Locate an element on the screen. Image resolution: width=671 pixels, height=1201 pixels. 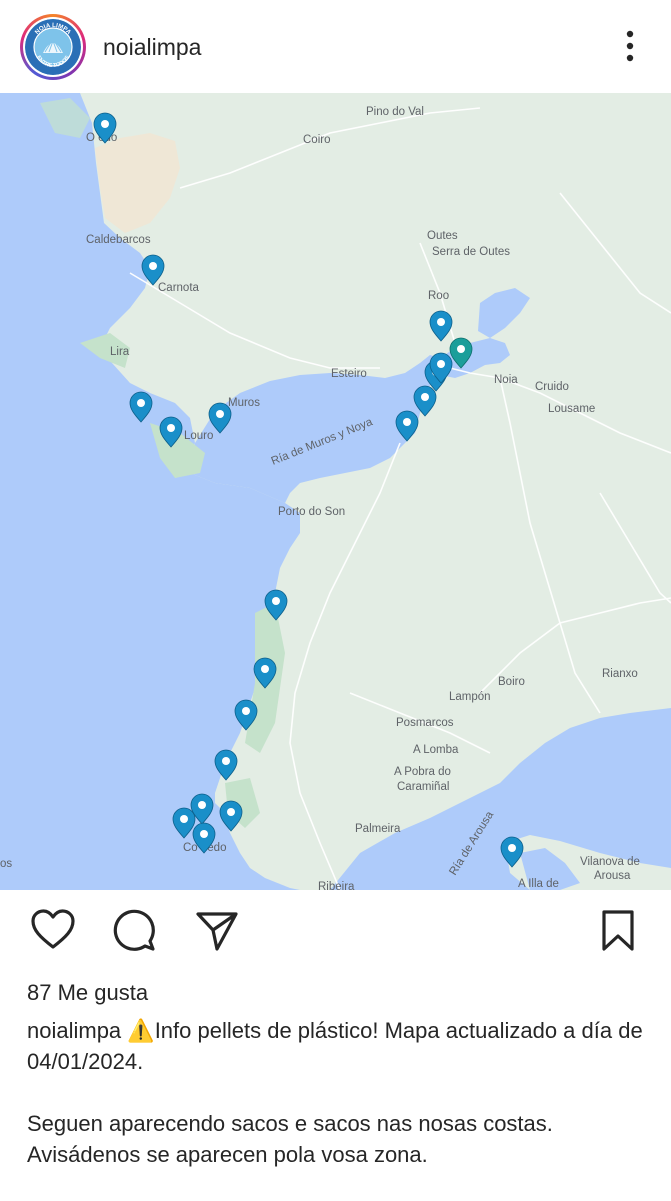
label-rianxo: Rianxo is located at coordinates (620, 674).